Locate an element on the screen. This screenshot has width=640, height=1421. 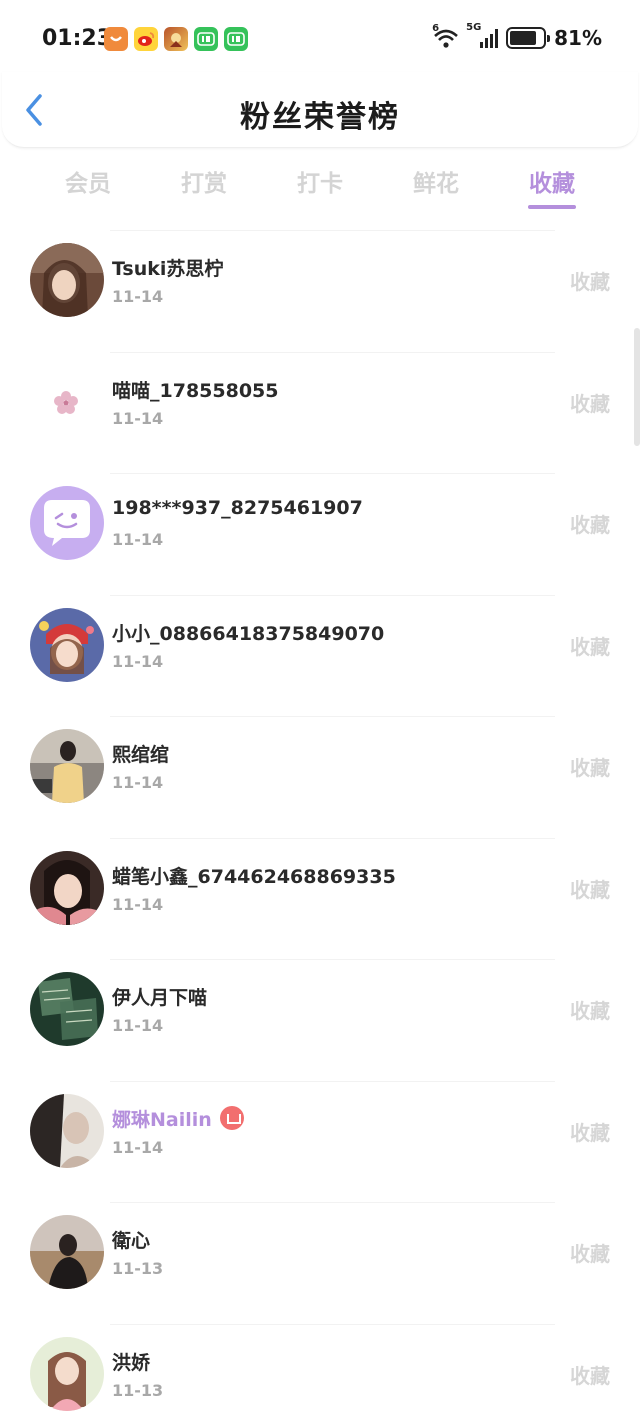
user-name: 蜡笔小鑫_674462468869335 is located at coordinates (254, 876).